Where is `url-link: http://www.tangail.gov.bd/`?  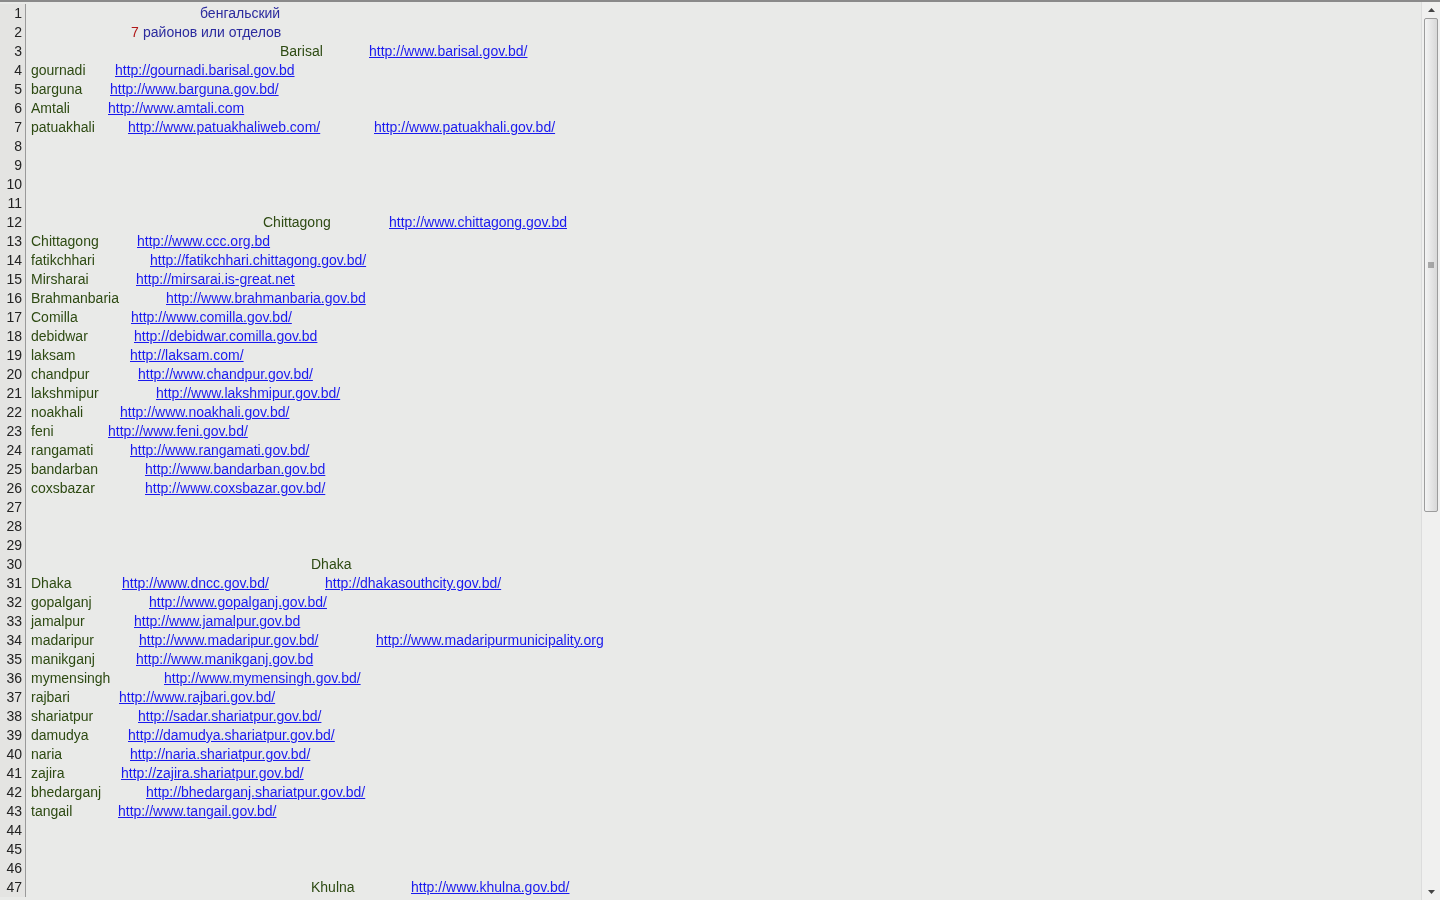 url-link: http://www.tangail.gov.bd/ is located at coordinates (197, 811).